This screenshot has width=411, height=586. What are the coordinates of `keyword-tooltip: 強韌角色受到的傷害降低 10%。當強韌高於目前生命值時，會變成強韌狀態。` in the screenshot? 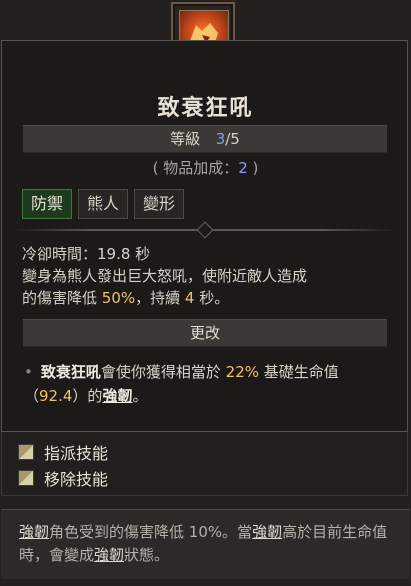 It's located at (205, 544).